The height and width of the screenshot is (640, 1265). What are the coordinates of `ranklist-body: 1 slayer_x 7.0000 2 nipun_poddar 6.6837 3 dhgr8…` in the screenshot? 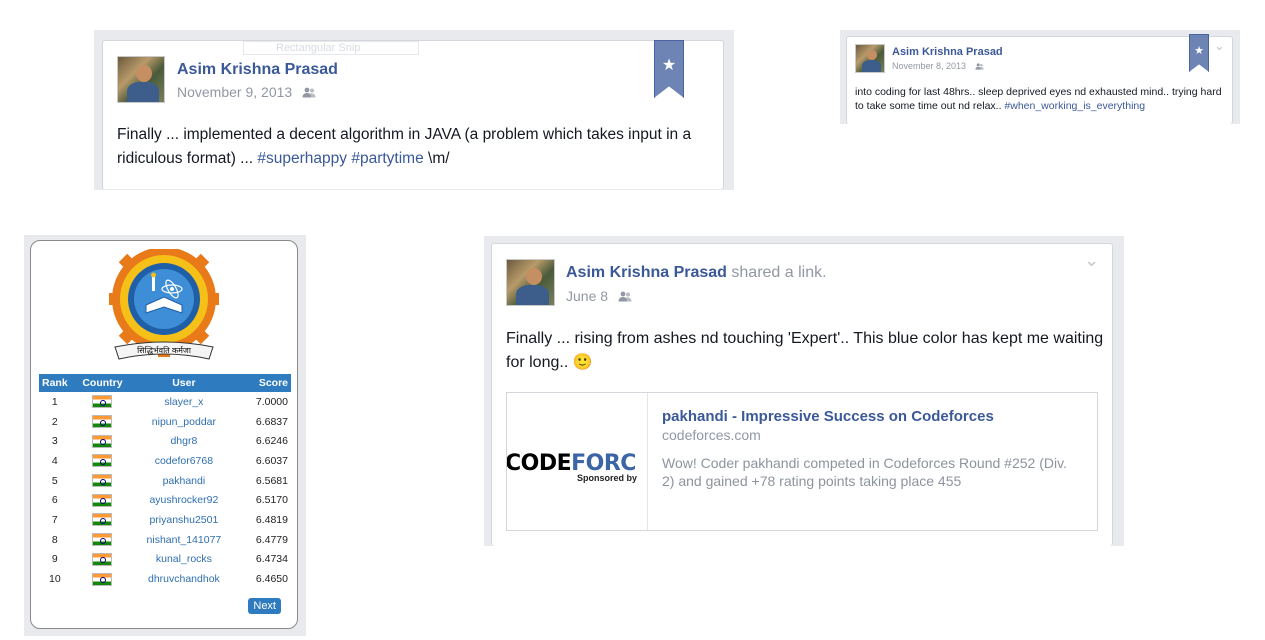 It's located at (165, 490).